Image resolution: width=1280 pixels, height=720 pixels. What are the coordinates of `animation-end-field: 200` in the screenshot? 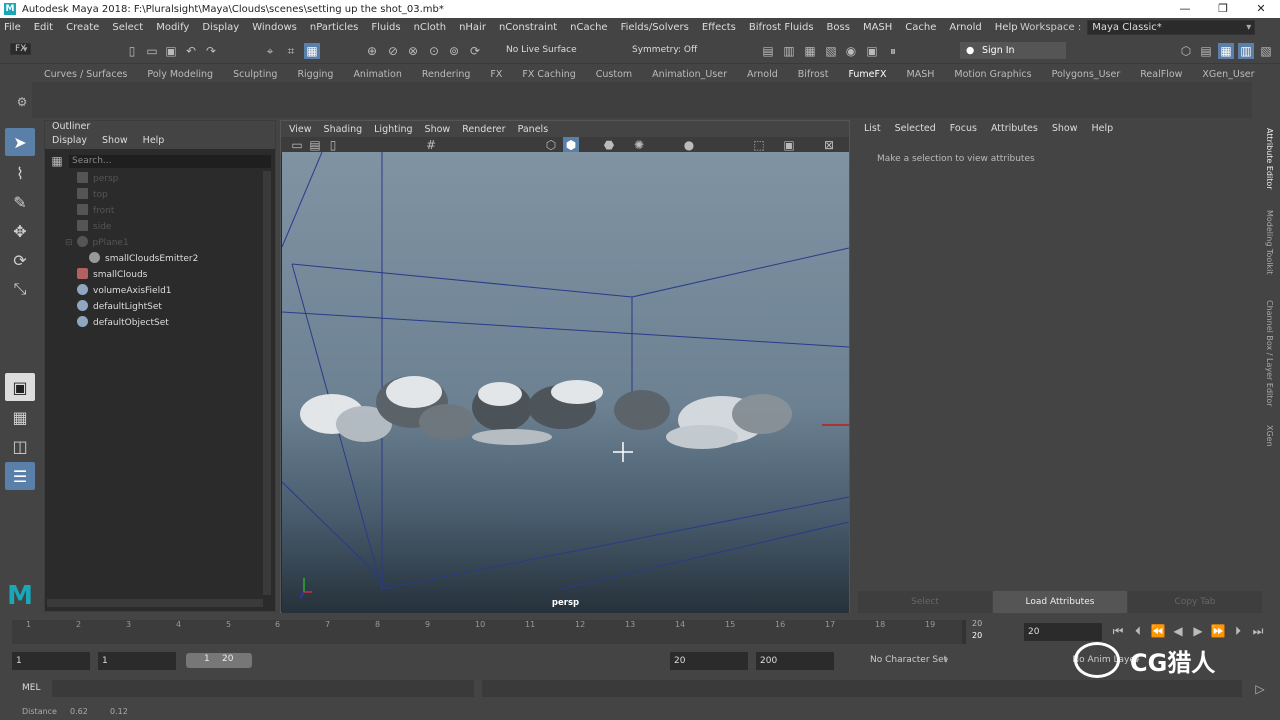 It's located at (795, 661).